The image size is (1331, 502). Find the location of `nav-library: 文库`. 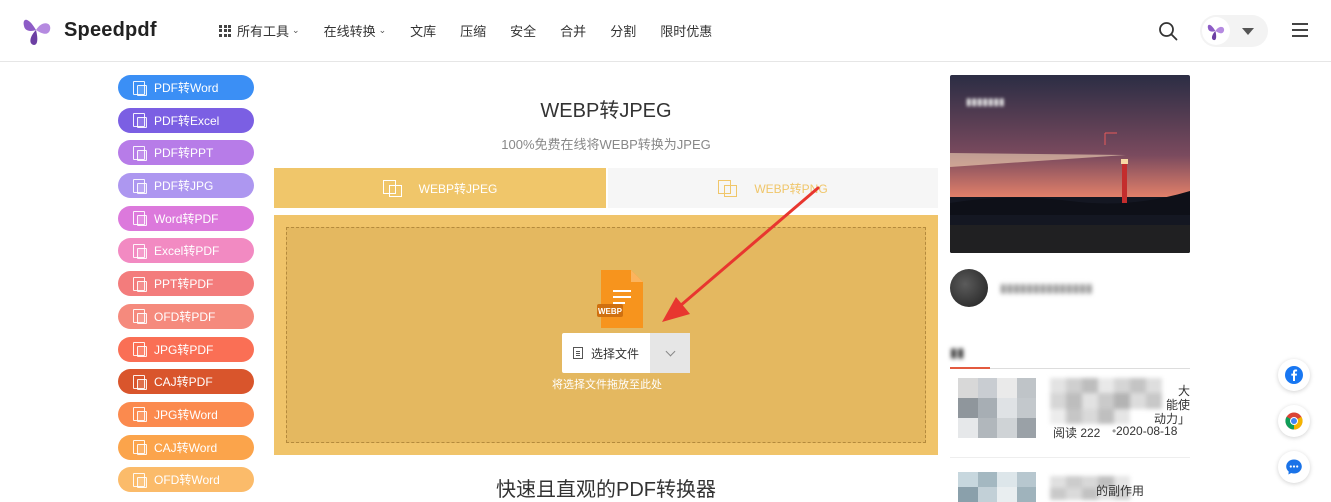

nav-library: 文库 is located at coordinates (423, 30).